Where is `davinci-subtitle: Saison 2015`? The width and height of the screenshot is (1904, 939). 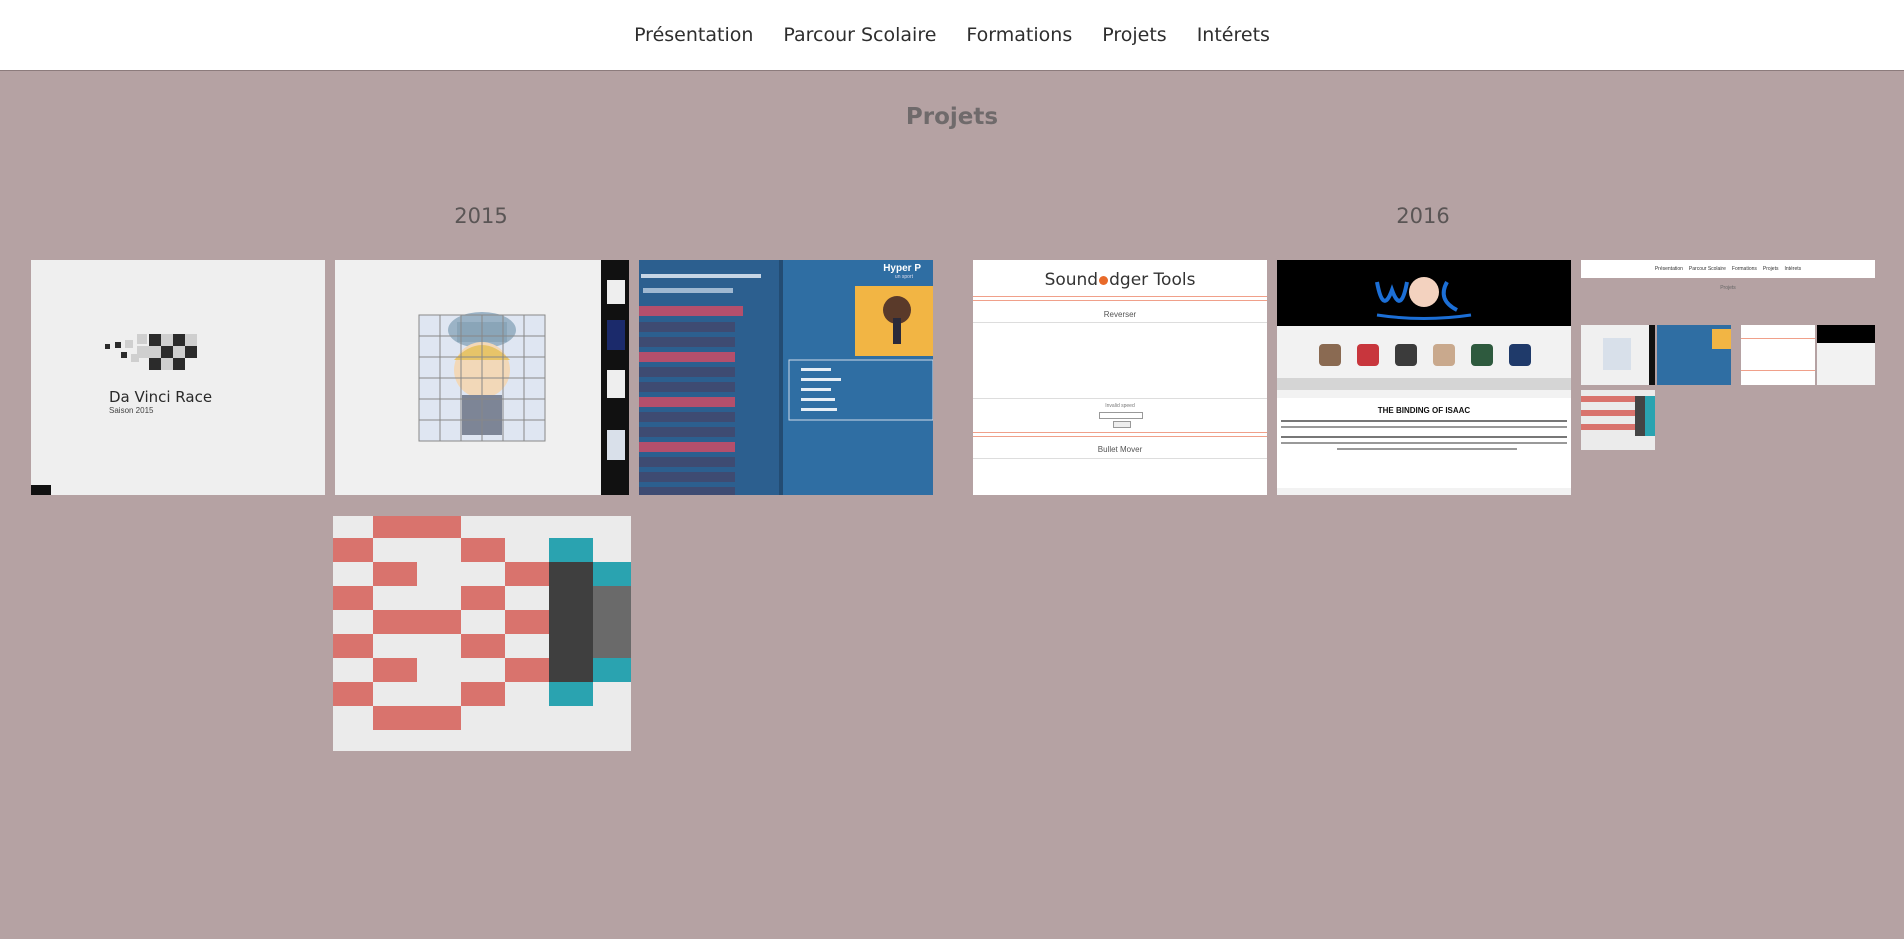
davinci-subtitle: Saison 2015 is located at coordinates (131, 410).